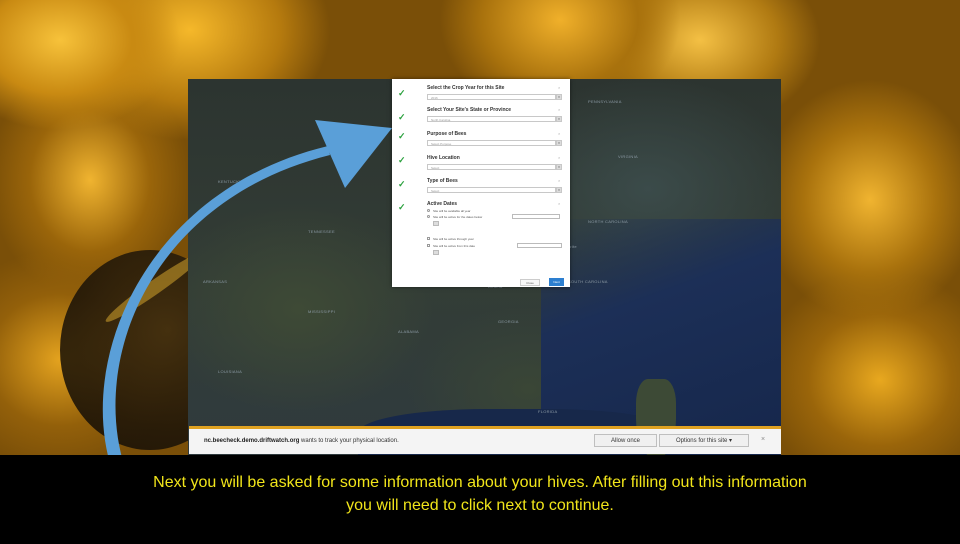 The image size is (960, 544). What do you see at coordinates (491, 167) in the screenshot?
I see `hive-location-select: Select` at bounding box center [491, 167].